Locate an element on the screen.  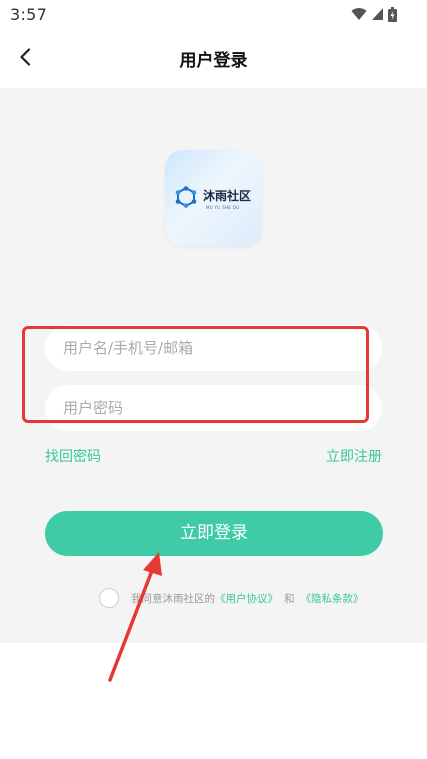
agreement-radio is located at coordinates (109, 598).